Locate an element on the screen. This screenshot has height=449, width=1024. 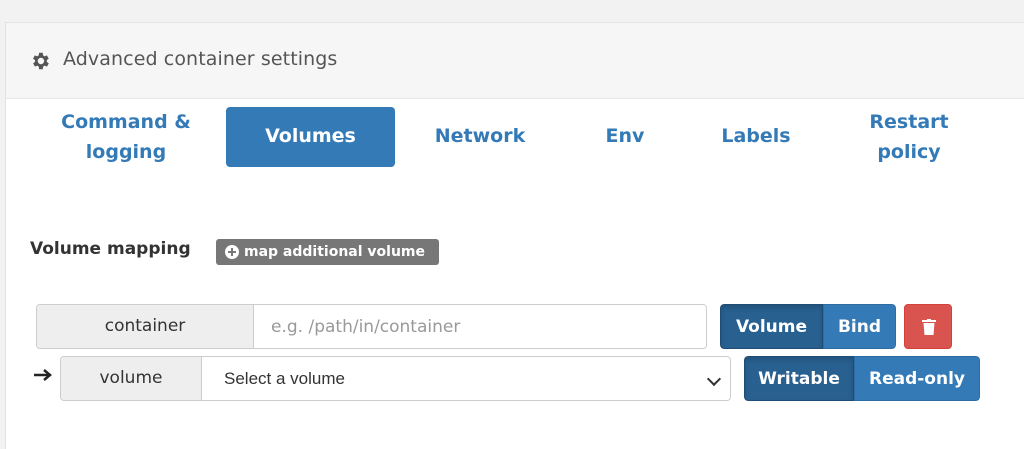
tab-network: Network is located at coordinates (480, 137).